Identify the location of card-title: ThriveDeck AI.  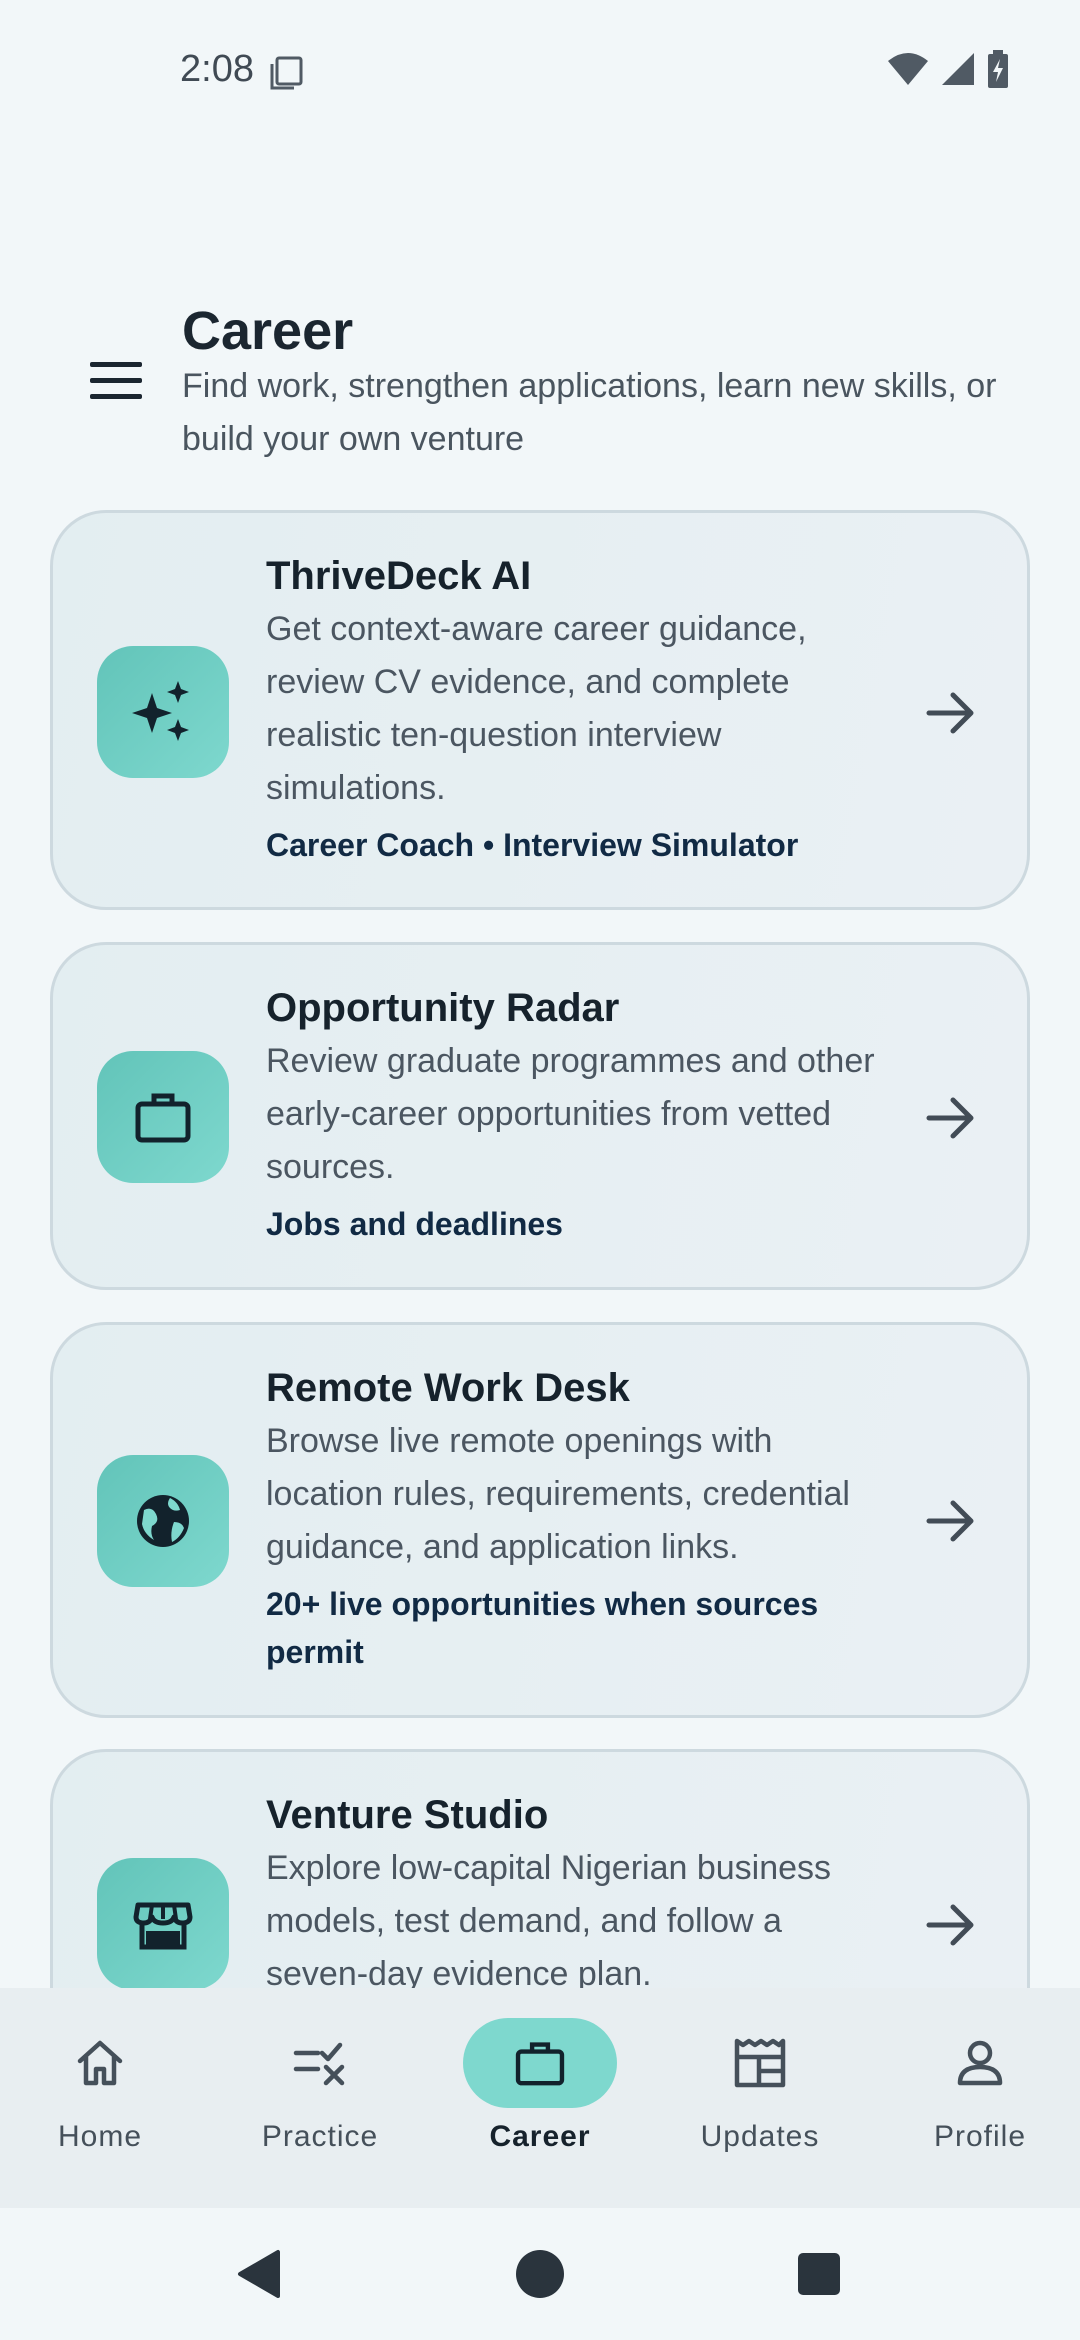
(399, 576).